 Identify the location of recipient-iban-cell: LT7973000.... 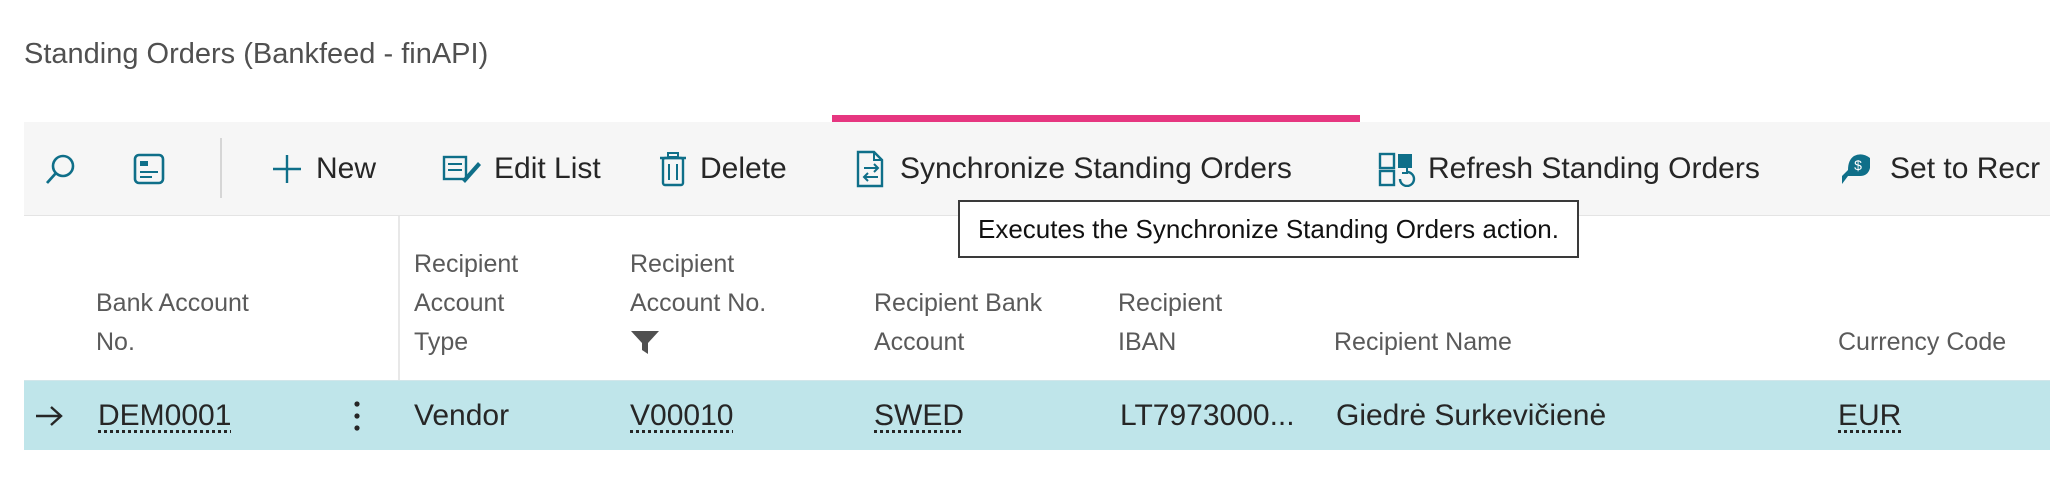
(1207, 416).